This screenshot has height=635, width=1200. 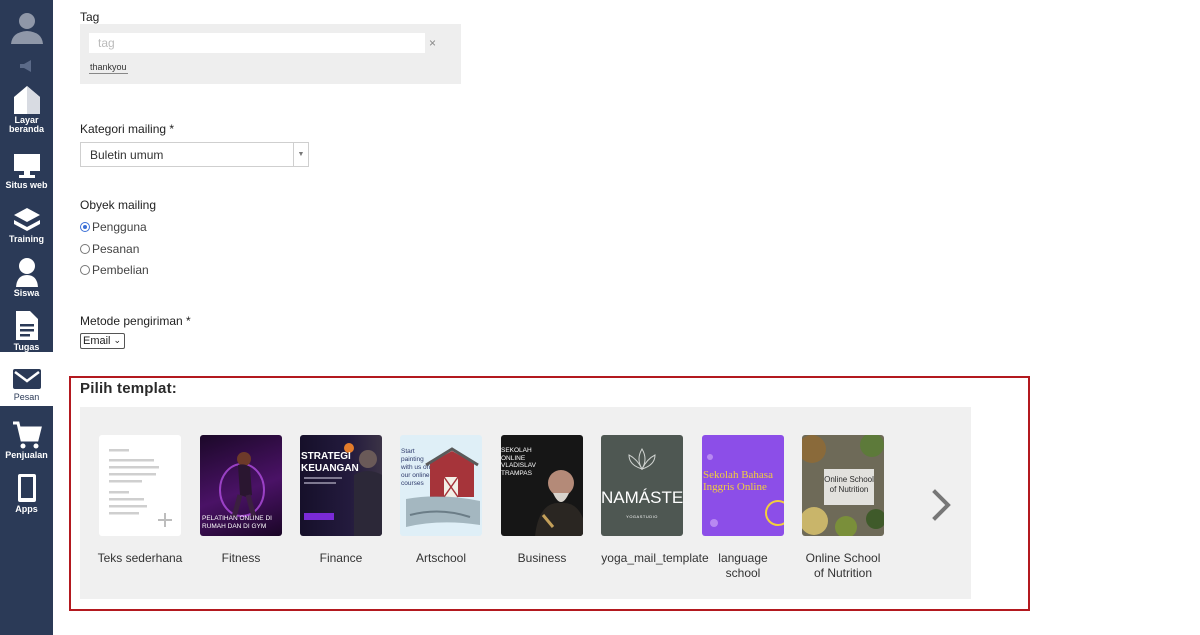 What do you see at coordinates (90, 17) in the screenshot?
I see `tag-label: Tag` at bounding box center [90, 17].